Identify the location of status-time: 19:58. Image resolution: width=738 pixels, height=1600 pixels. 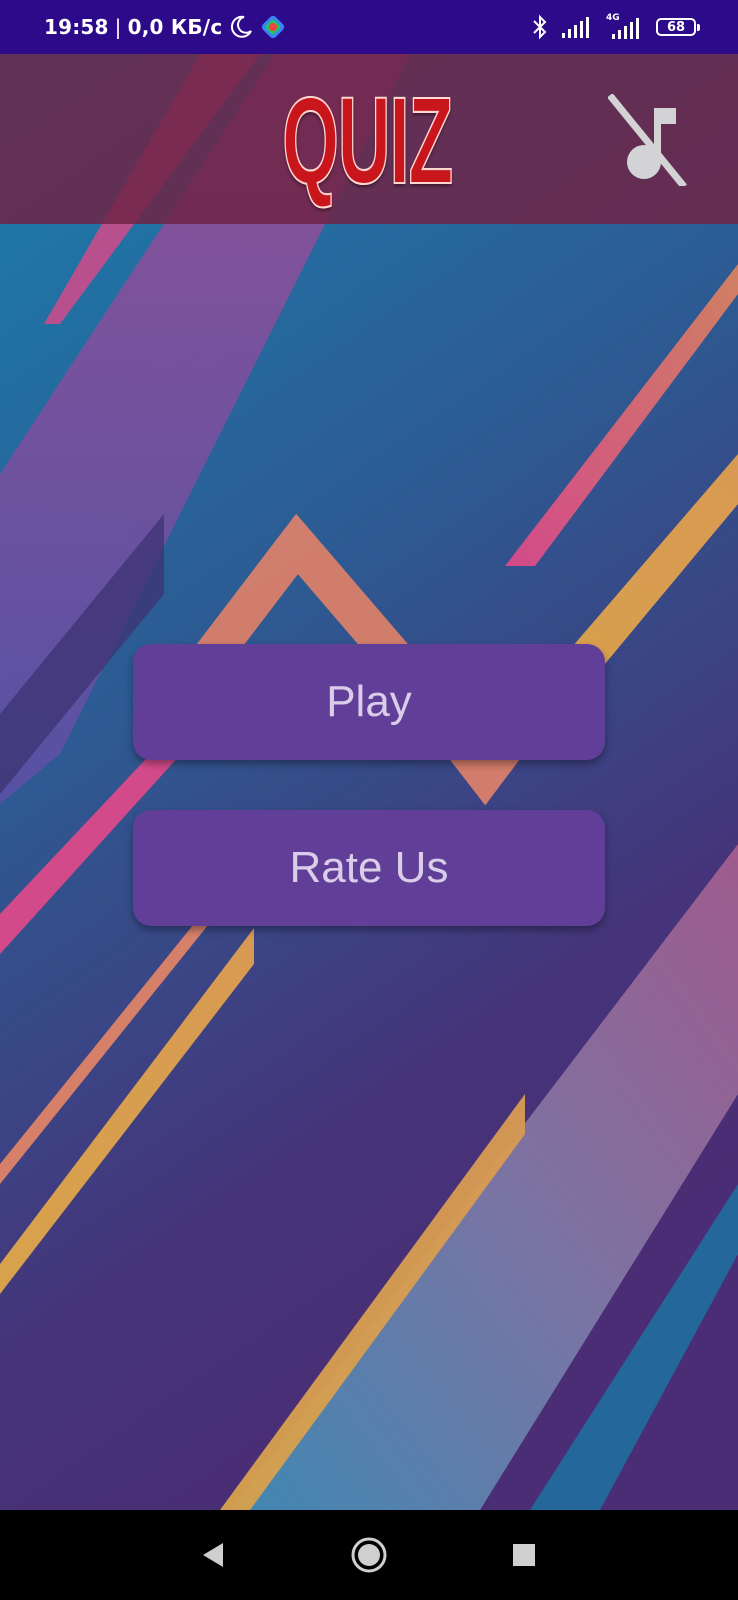
(76, 27).